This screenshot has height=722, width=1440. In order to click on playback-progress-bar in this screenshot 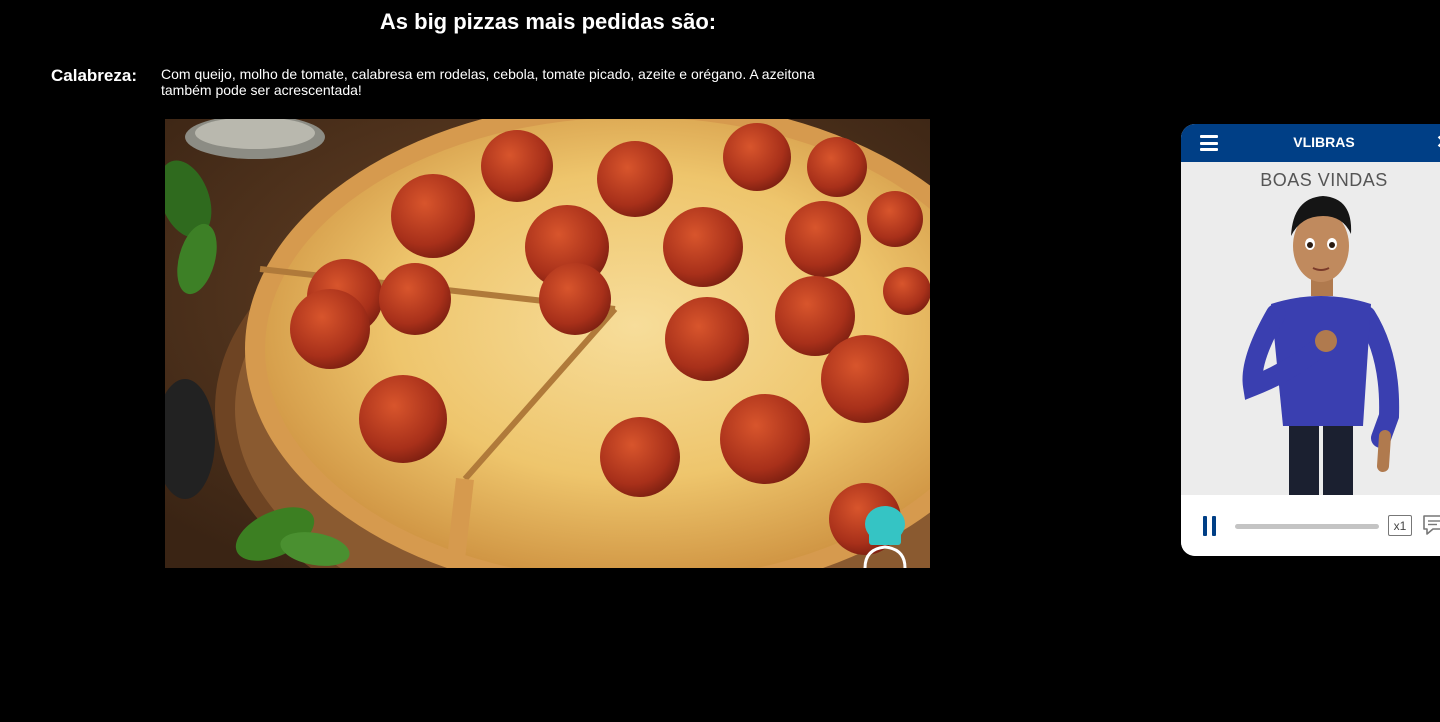, I will do `click(1307, 526)`.